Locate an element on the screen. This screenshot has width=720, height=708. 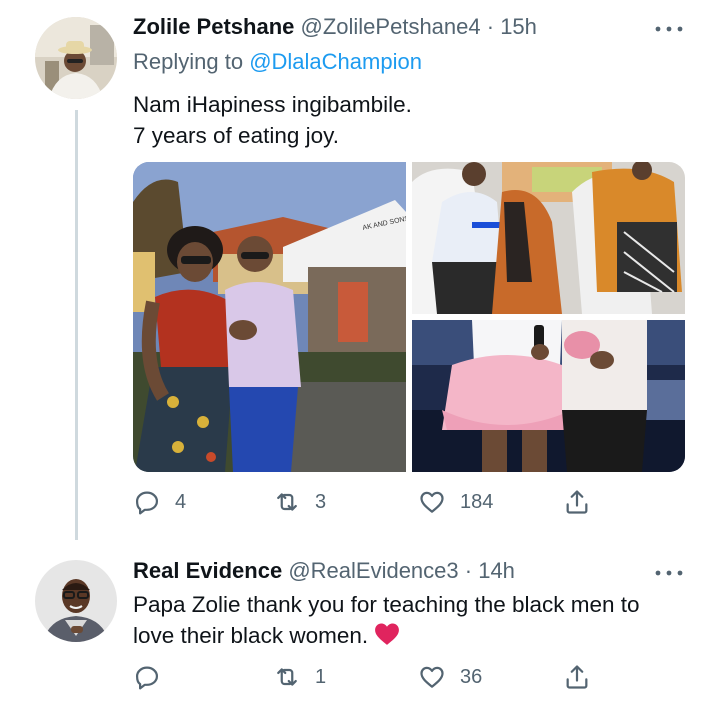
retweet-count: 3 is located at coordinates (321, 501).